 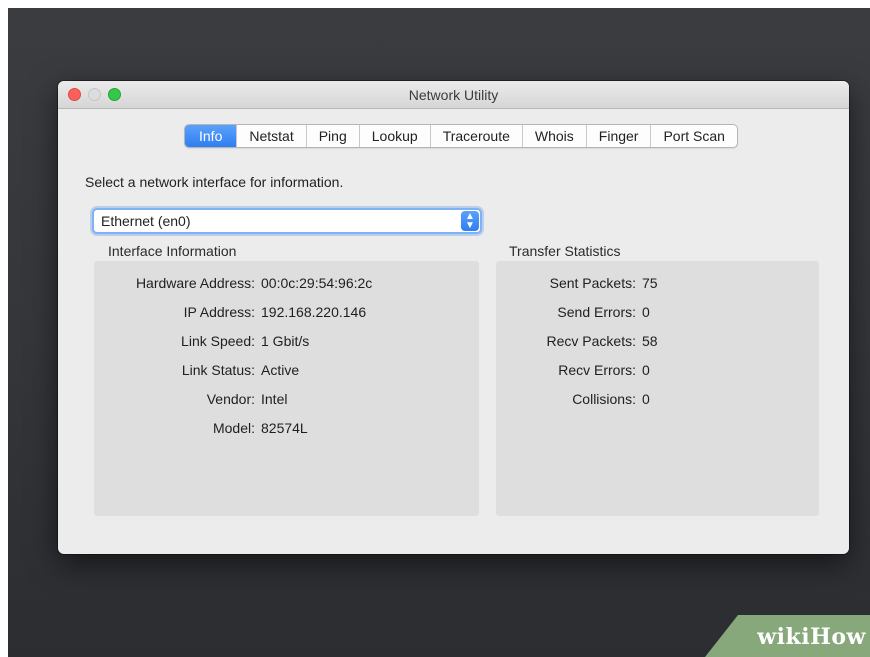 I want to click on stat-row-recv-packets: Recv Packets: 58, so click(x=577, y=341).